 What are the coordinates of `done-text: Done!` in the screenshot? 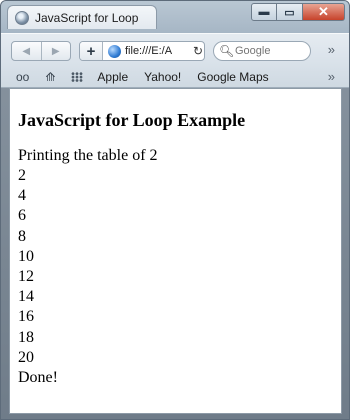 It's located at (38, 378).